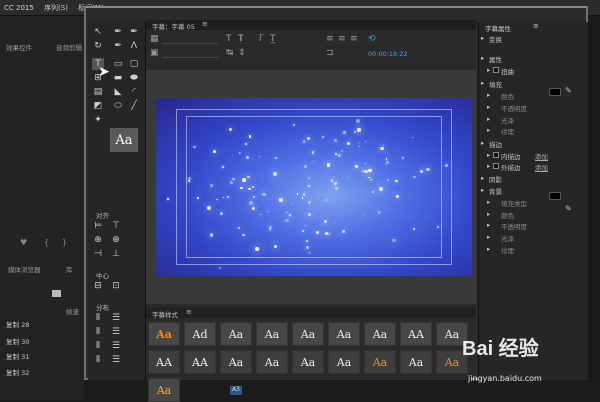 The width and height of the screenshot is (600, 402). Describe the element at coordinates (56, 293) in the screenshot. I see `folder-icon` at that location.